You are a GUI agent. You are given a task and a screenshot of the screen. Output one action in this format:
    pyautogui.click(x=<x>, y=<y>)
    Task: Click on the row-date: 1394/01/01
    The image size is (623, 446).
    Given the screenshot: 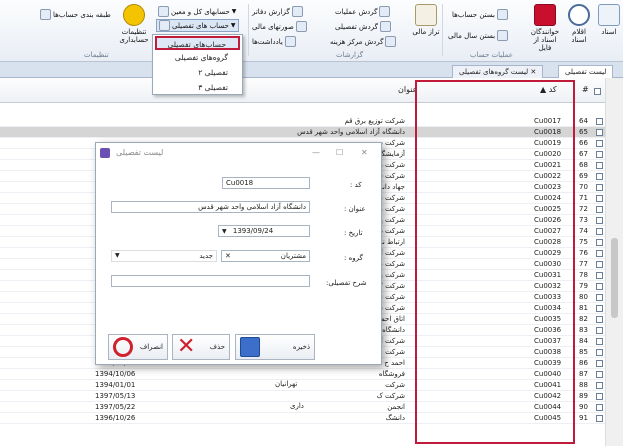 What is the action you would take?
    pyautogui.click(x=115, y=385)
    